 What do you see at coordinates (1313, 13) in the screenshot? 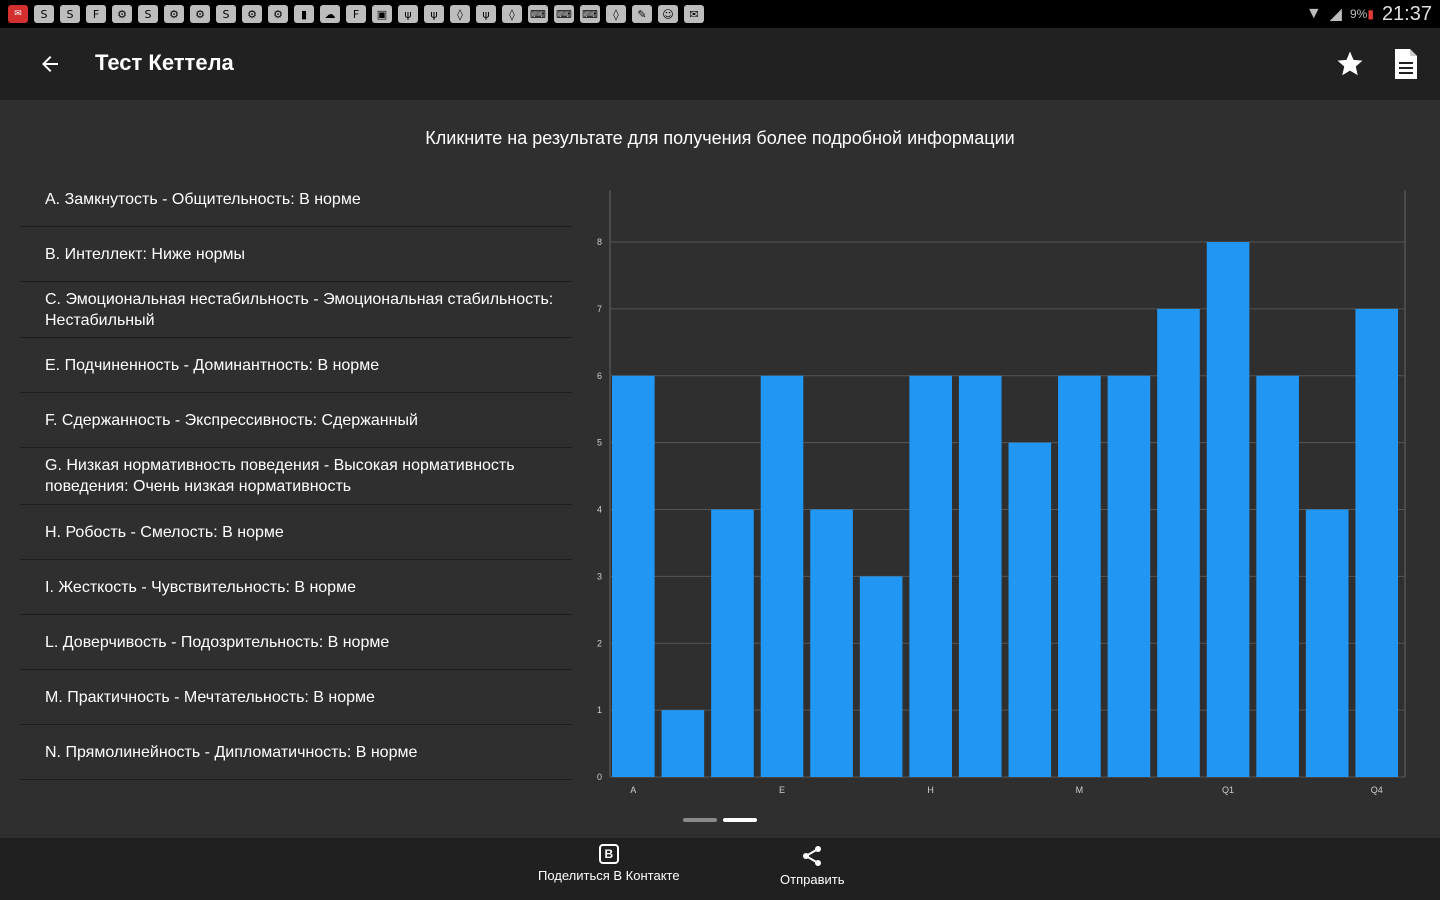
I see `wifi-icon: ▼` at bounding box center [1313, 13].